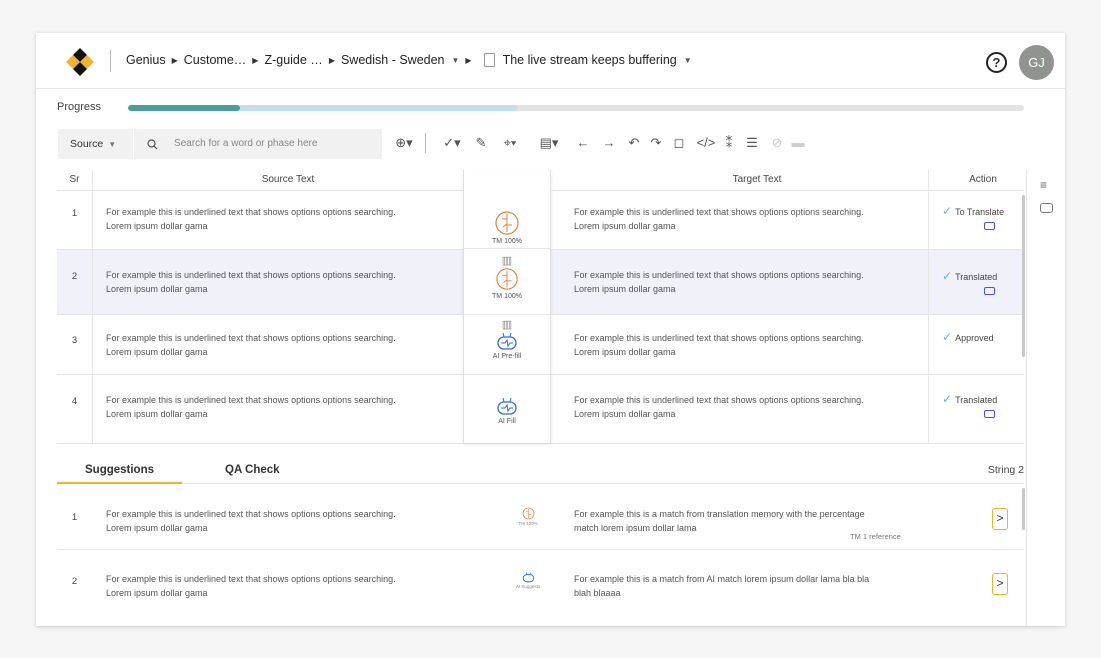 Image resolution: width=1101 pixels, height=658 pixels. What do you see at coordinates (489, 60) in the screenshot?
I see `document-icon` at bounding box center [489, 60].